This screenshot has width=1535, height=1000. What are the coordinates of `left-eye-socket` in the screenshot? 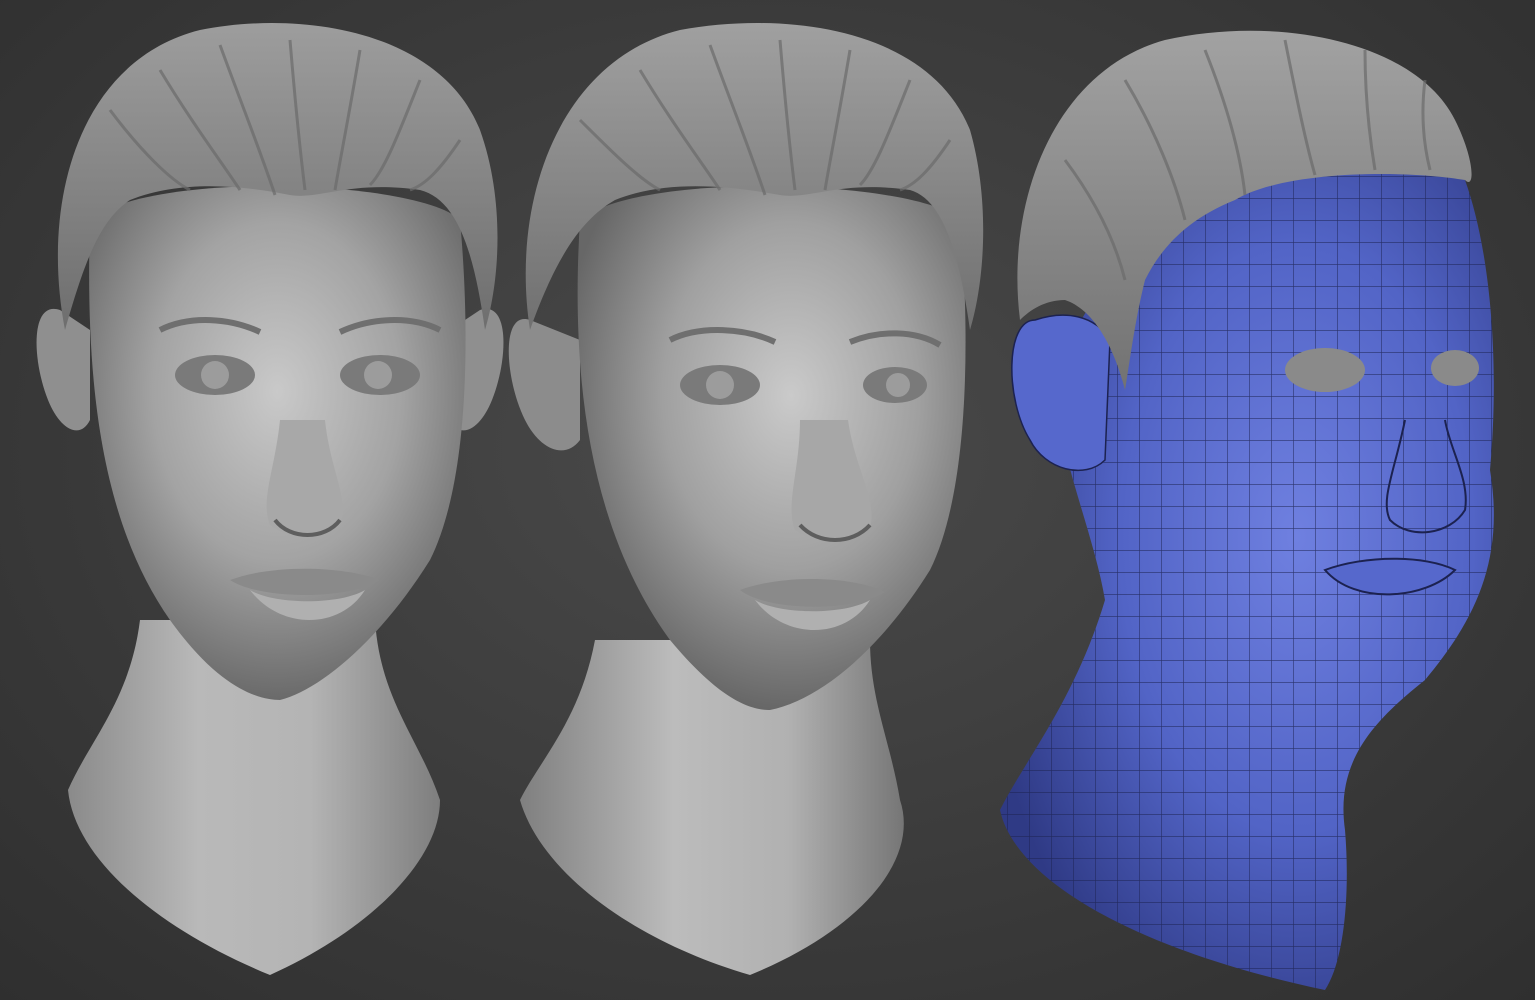 It's located at (1325, 370).